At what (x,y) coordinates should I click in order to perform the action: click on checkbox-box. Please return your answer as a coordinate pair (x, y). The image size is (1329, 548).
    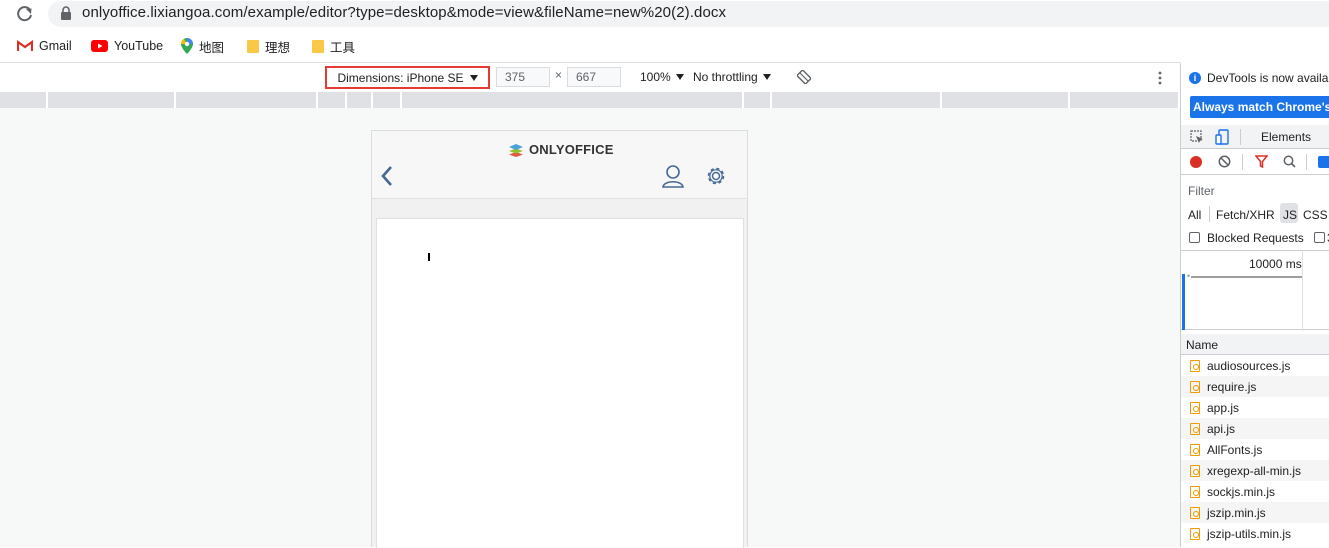
    Looking at the image, I should click on (1194, 237).